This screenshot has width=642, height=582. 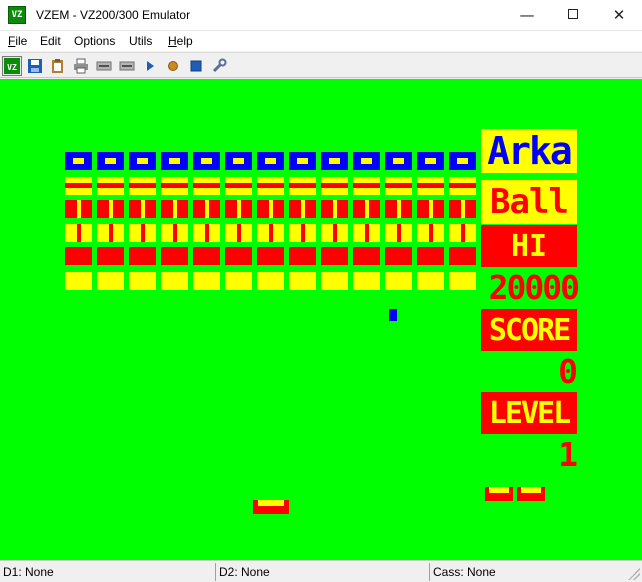 What do you see at coordinates (529, 413) in the screenshot?
I see `level-label: LEVEL` at bounding box center [529, 413].